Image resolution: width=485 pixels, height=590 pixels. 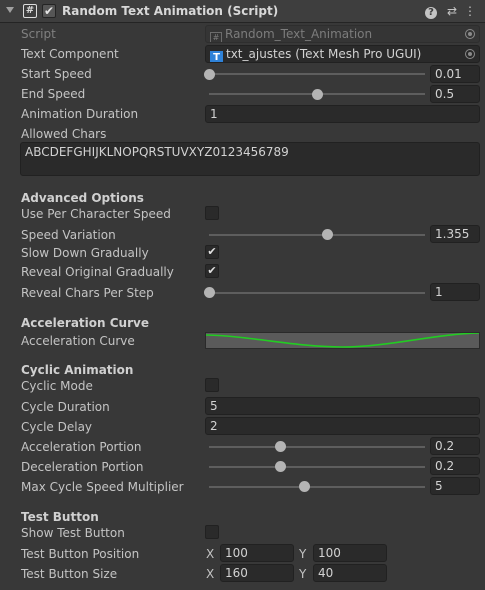 I want to click on text-mesh-pro-icon: T, so click(x=216, y=56).